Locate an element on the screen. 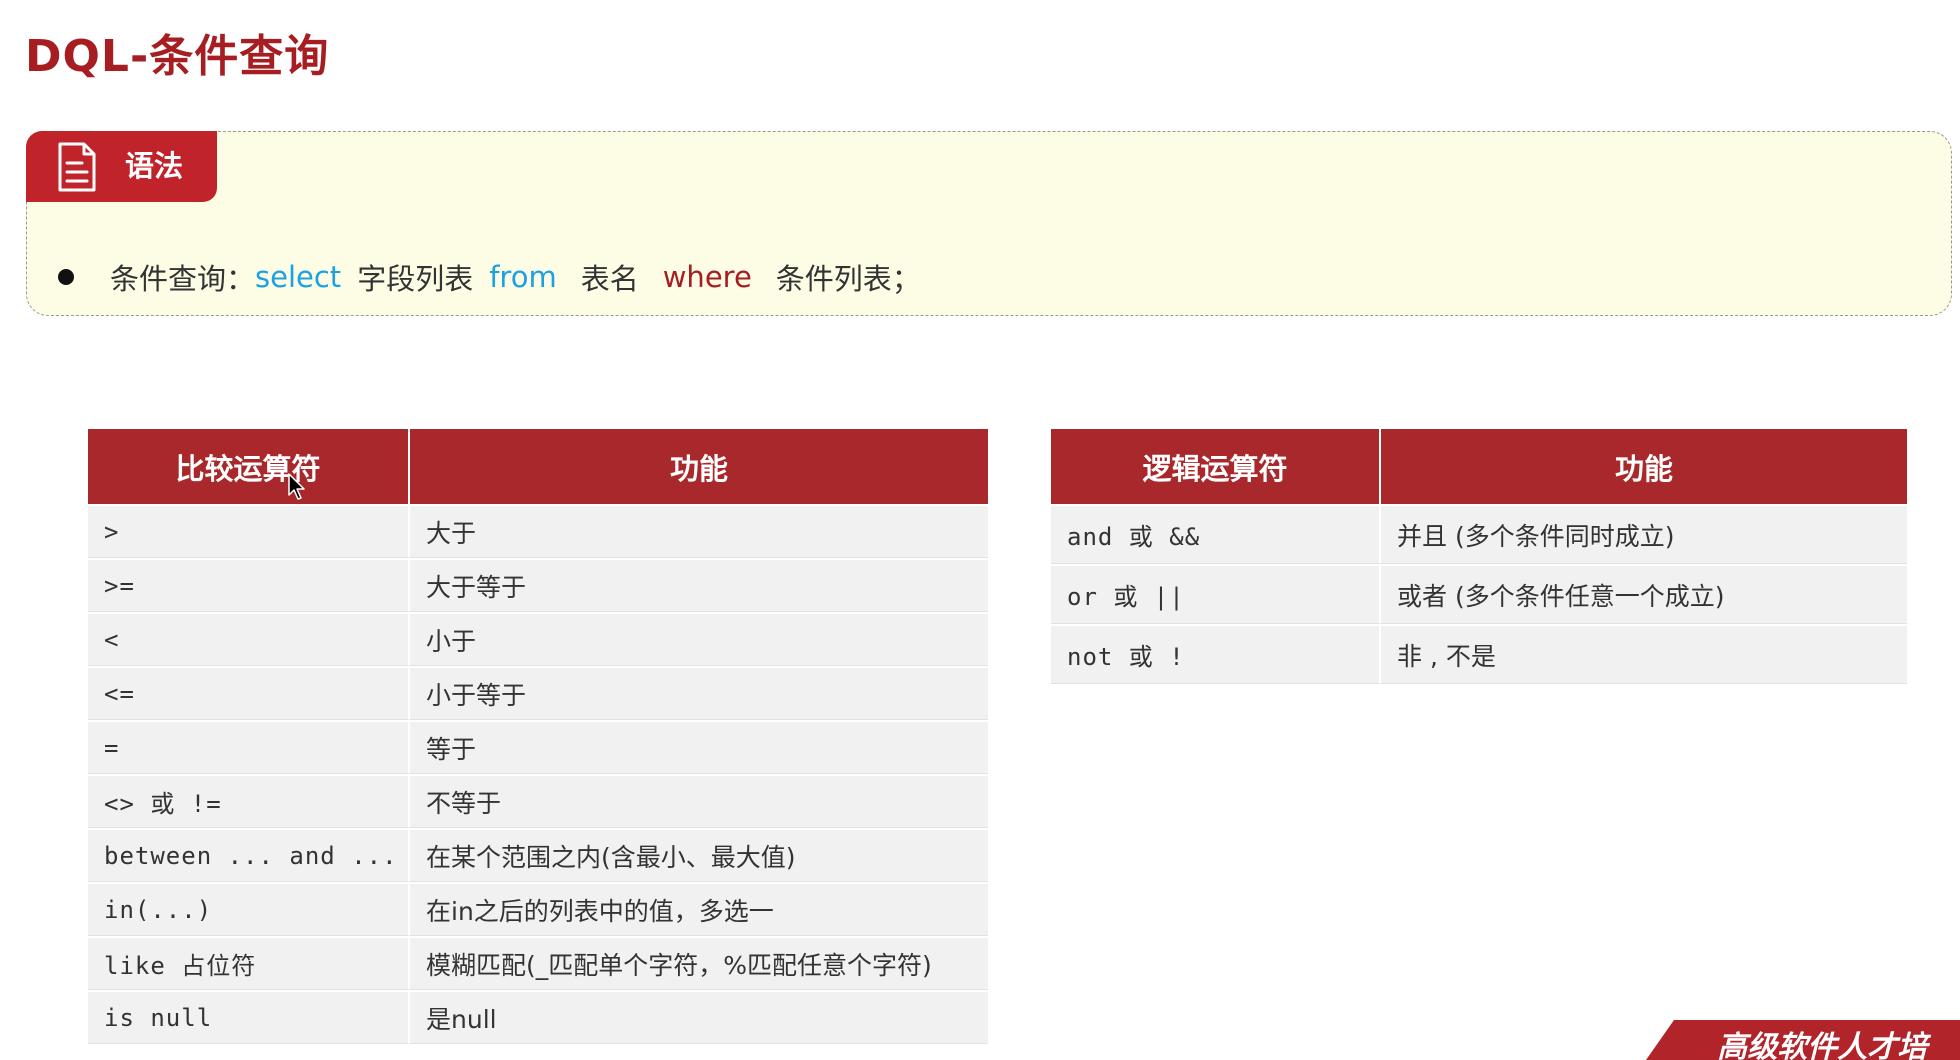 Image resolution: width=1960 pixels, height=1060 pixels. syntax-tab: 语法 is located at coordinates (121, 166).